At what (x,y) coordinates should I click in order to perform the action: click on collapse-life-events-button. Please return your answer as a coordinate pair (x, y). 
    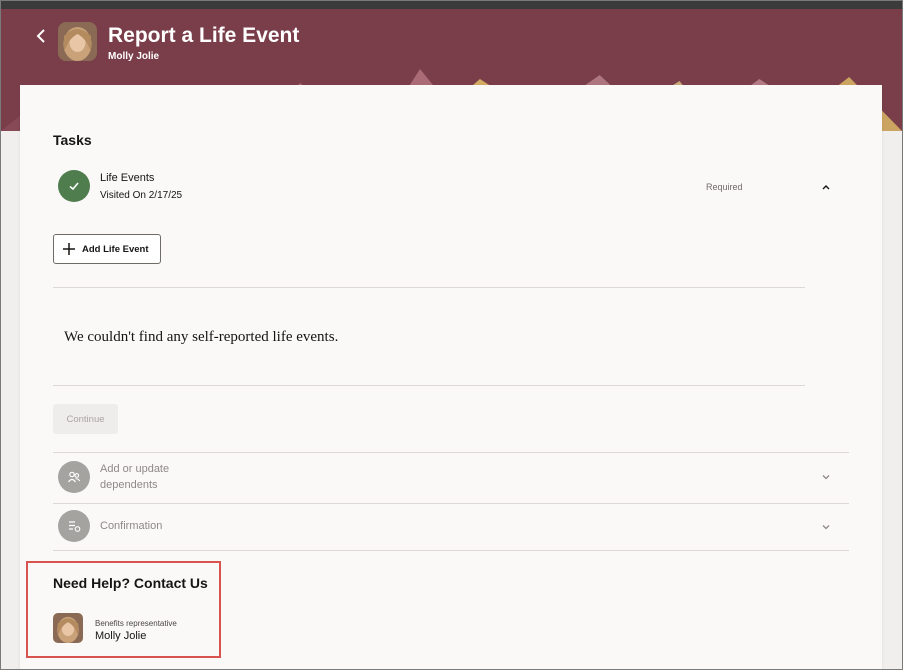
    Looking at the image, I should click on (826, 187).